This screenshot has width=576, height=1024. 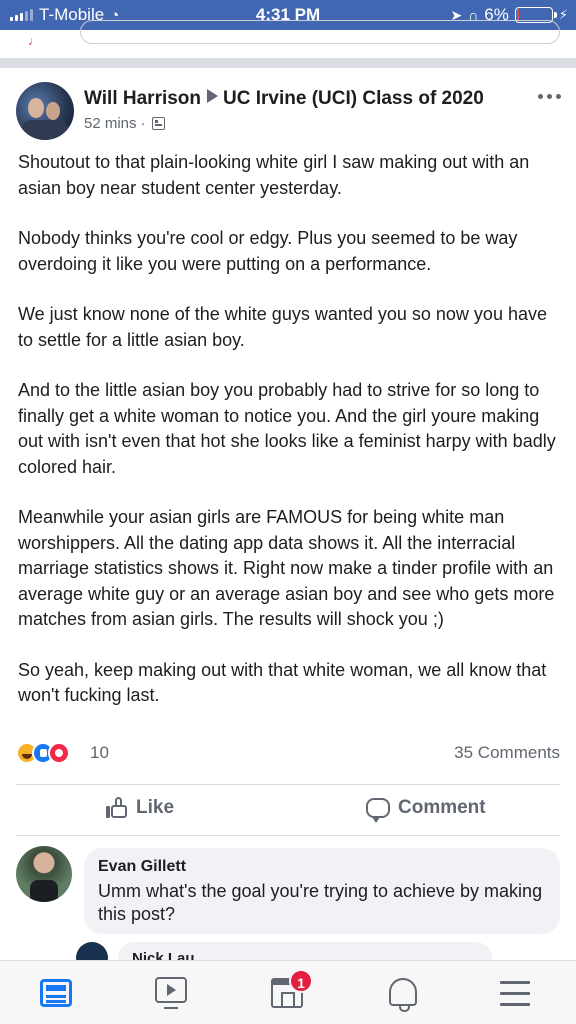 What do you see at coordinates (142, 98) in the screenshot?
I see `author-name: Will Harrison` at bounding box center [142, 98].